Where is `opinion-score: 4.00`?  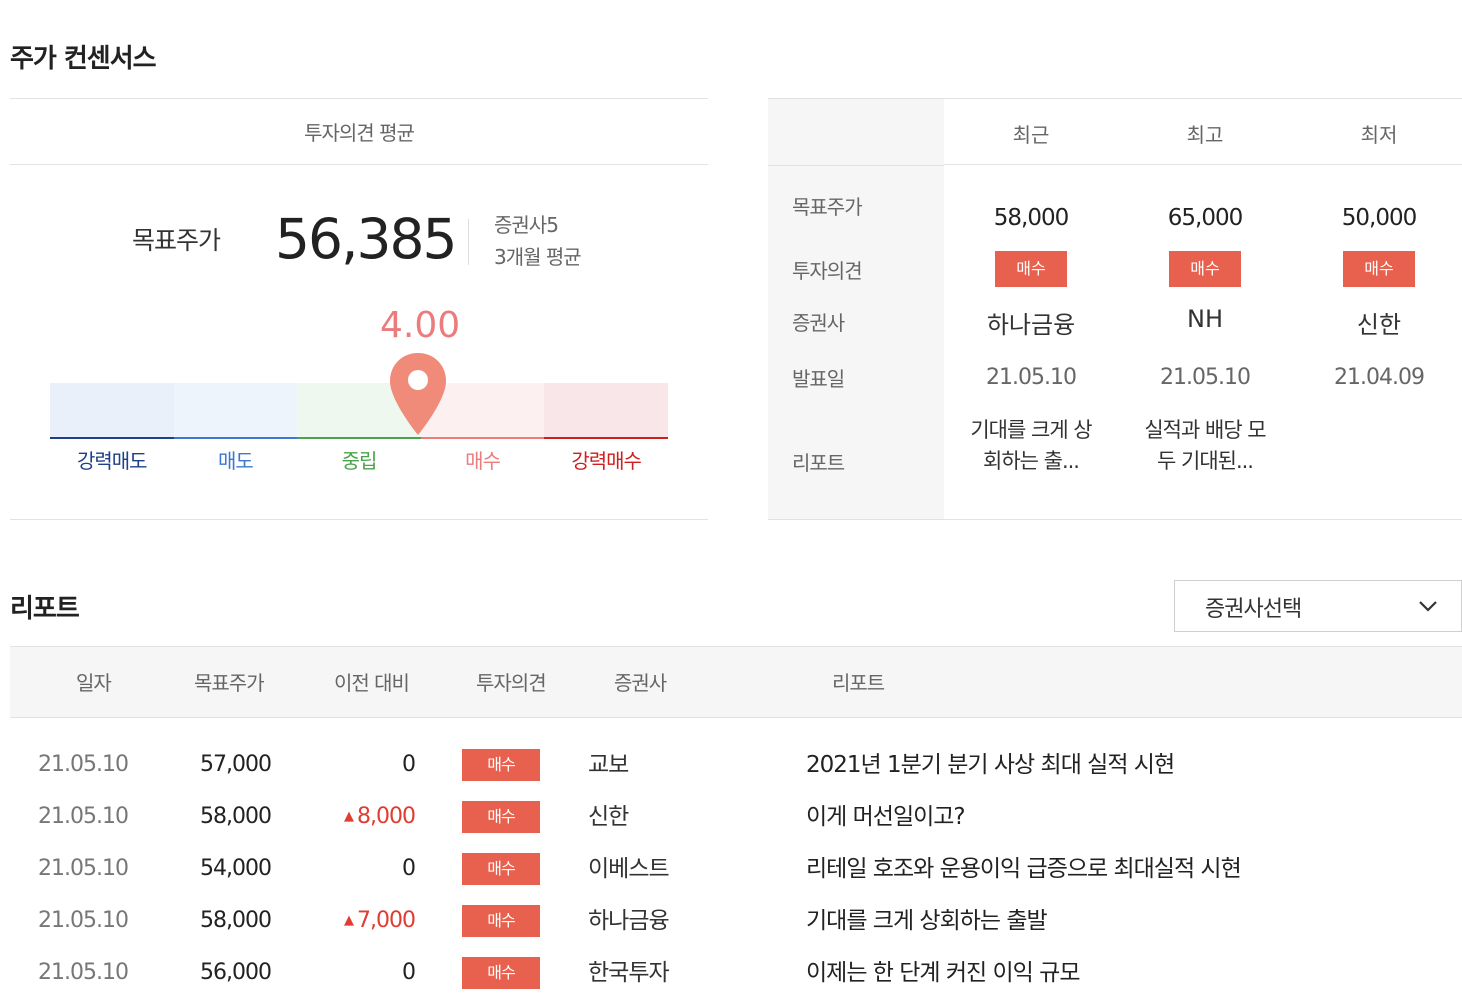
opinion-score: 4.00 is located at coordinates (420, 325).